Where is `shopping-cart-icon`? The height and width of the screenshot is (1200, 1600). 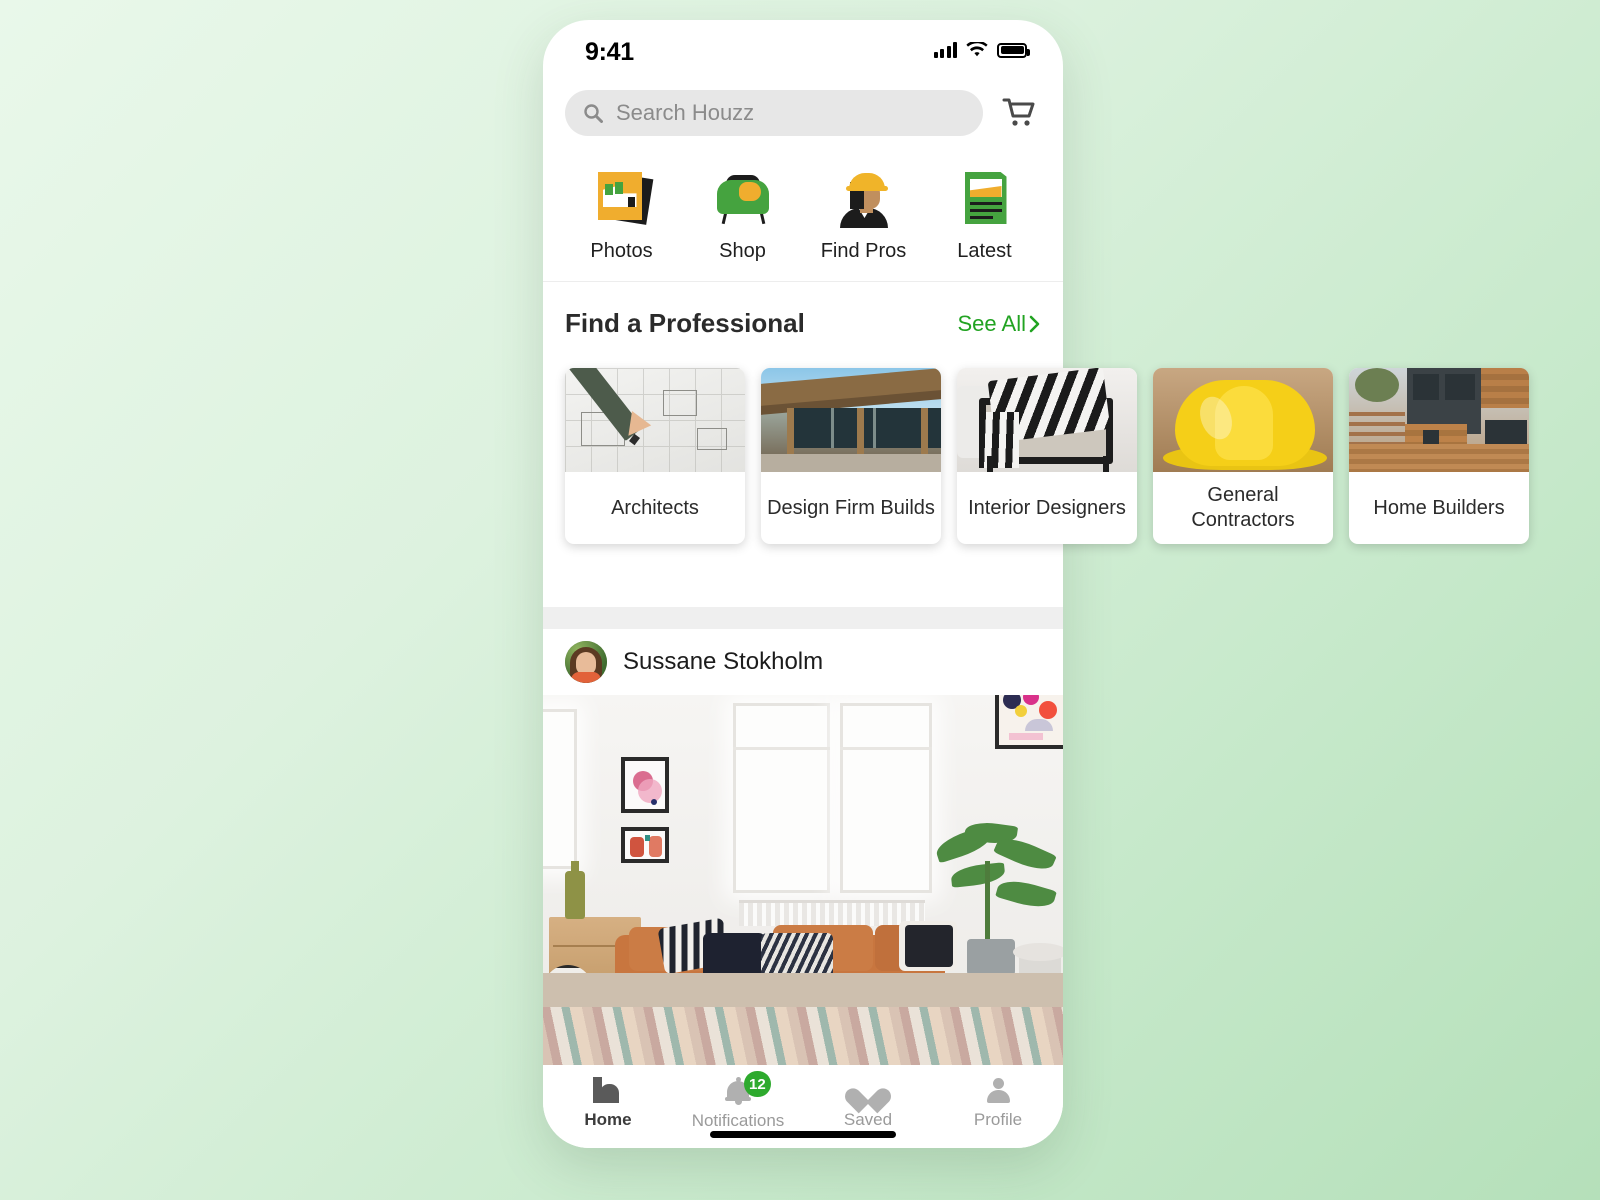 shopping-cart-icon is located at coordinates (1019, 113).